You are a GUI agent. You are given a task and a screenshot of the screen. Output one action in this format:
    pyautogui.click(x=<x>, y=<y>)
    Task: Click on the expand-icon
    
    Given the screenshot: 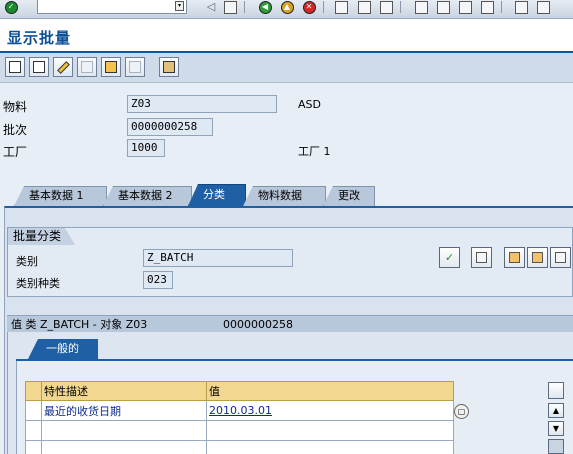 What is the action you would take?
    pyautogui.click(x=560, y=257)
    